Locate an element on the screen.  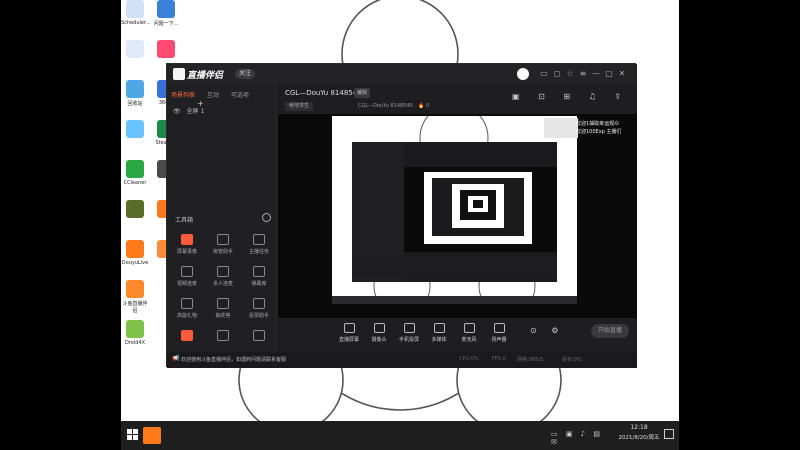
source-toolbar: 直播屏幕 摄像头 手机投屏 多媒体 麦克风 扬声器 ⊙ ⚙ is located at coordinates (457, 335).